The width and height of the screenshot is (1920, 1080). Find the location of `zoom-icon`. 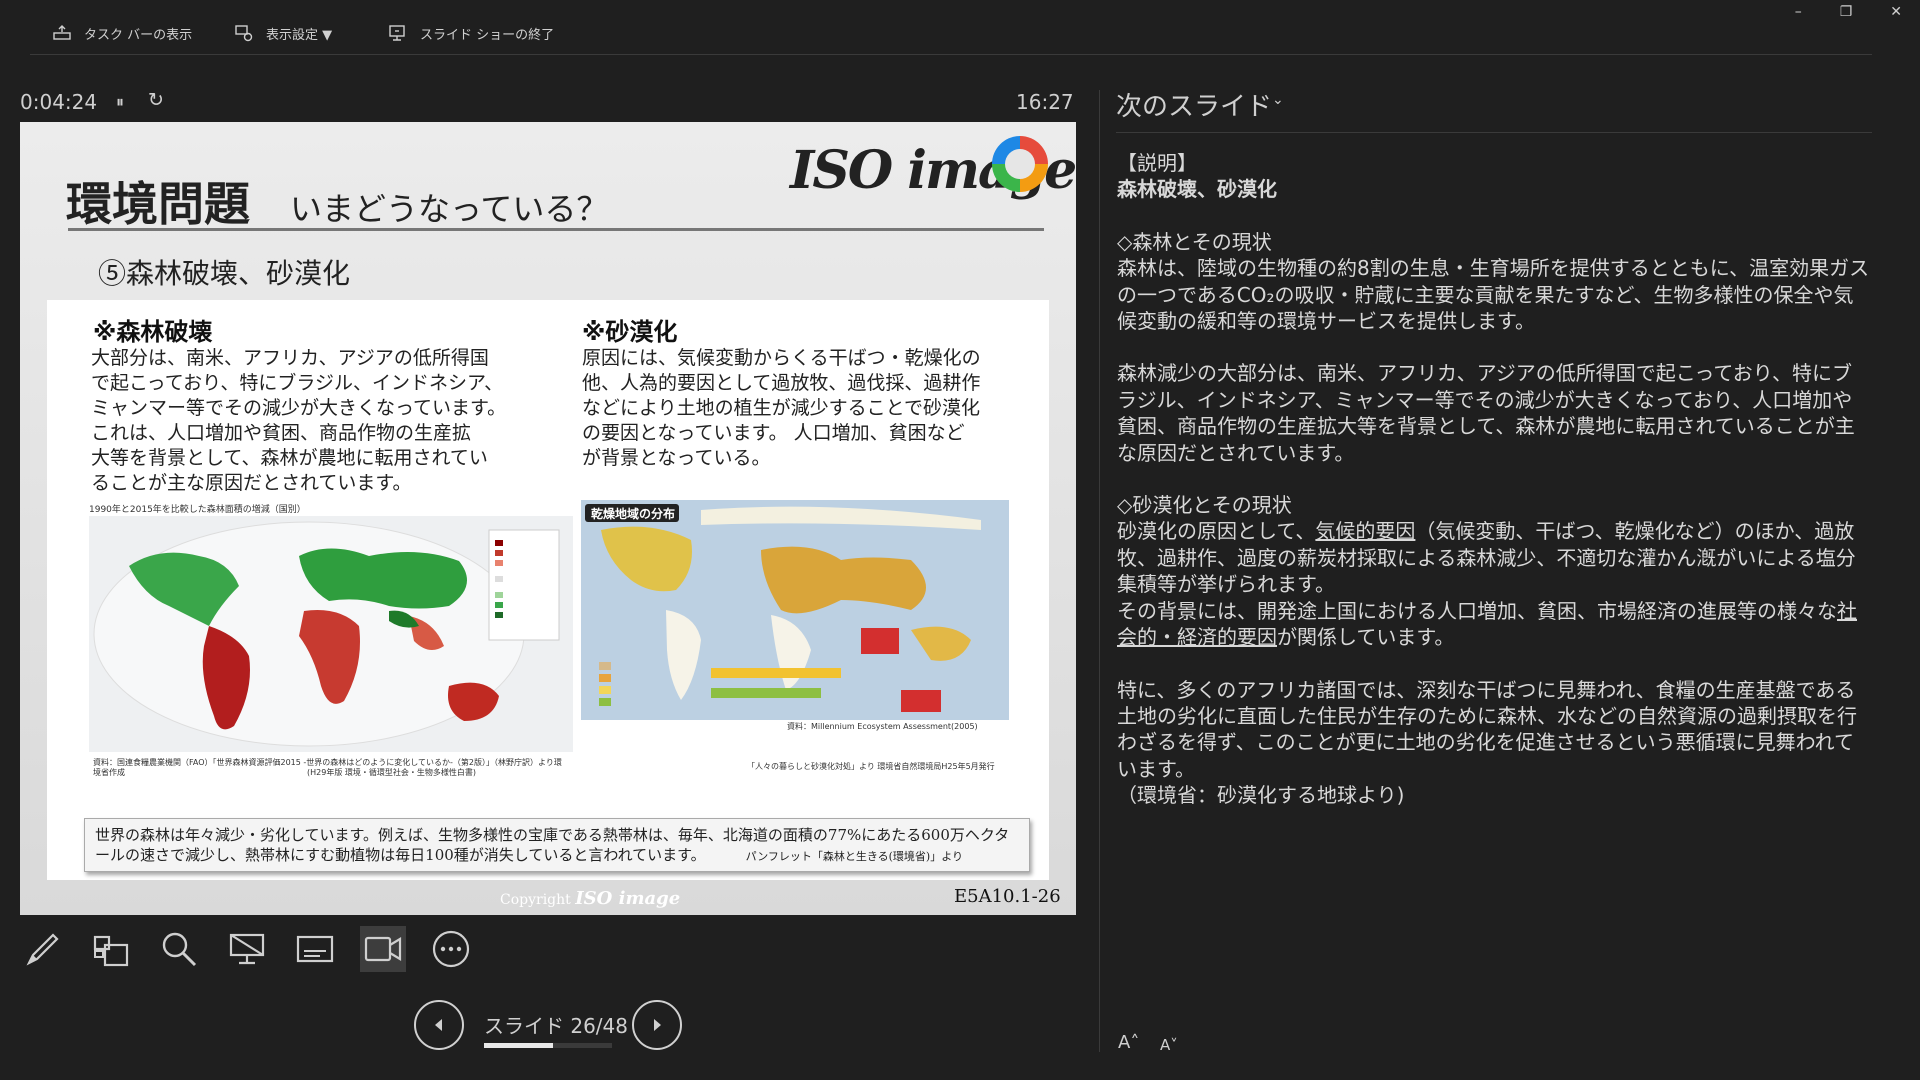

zoom-icon is located at coordinates (179, 949).